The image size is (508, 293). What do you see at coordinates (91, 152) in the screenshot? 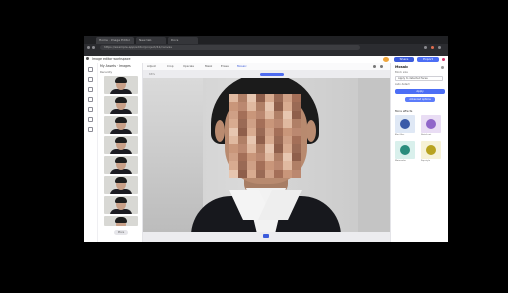
I see `tool-rail` at bounding box center [91, 152].